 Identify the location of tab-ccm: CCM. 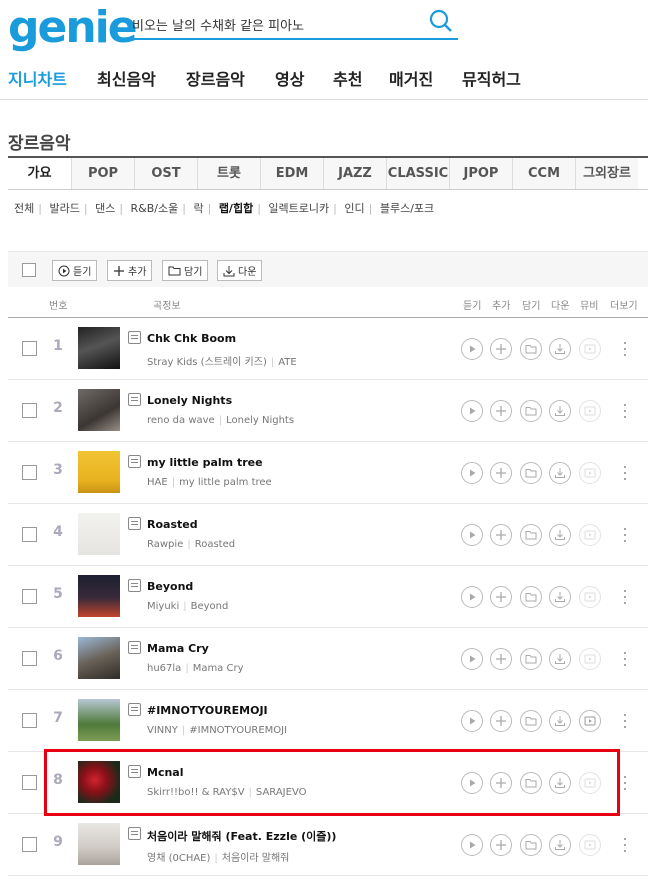
(543, 173).